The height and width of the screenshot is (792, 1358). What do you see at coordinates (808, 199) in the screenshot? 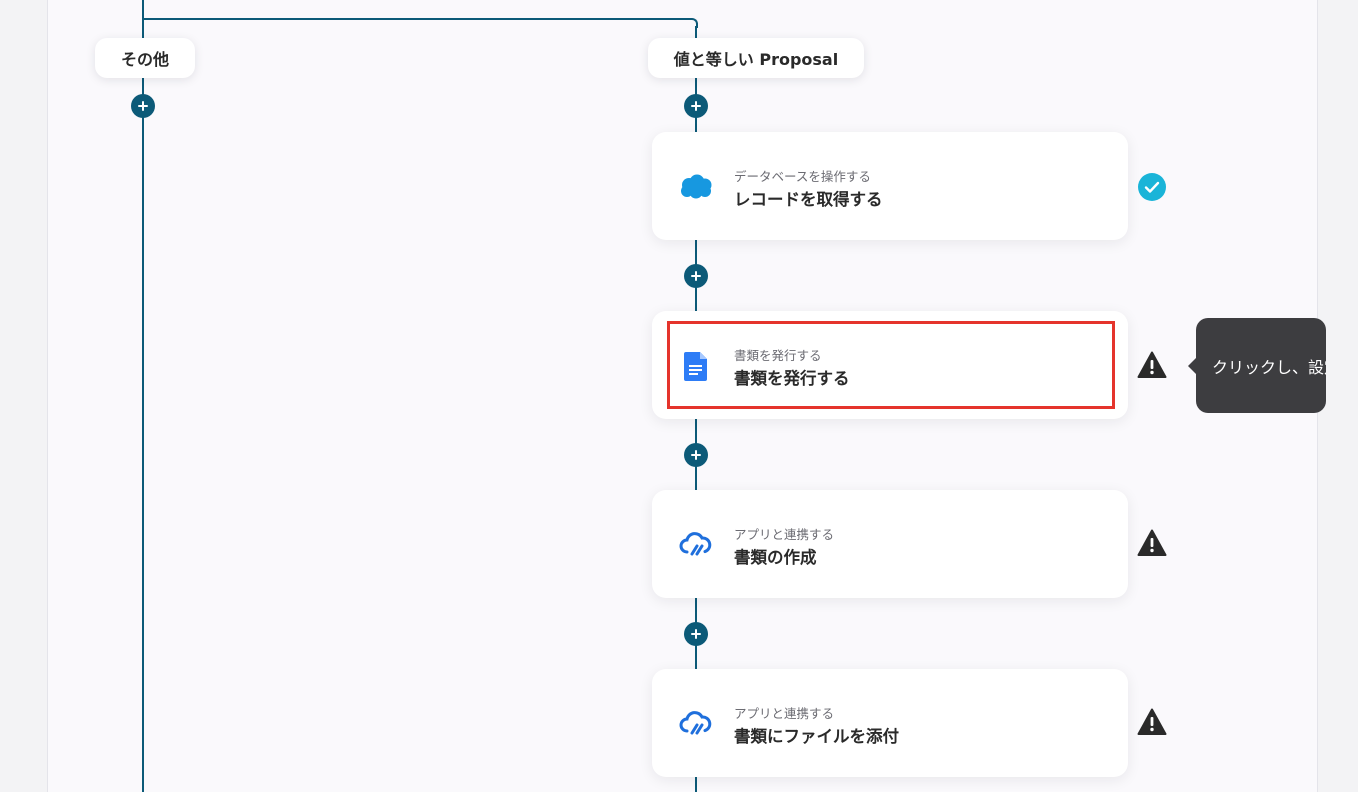
I see `card-title: レコードを取得する` at bounding box center [808, 199].